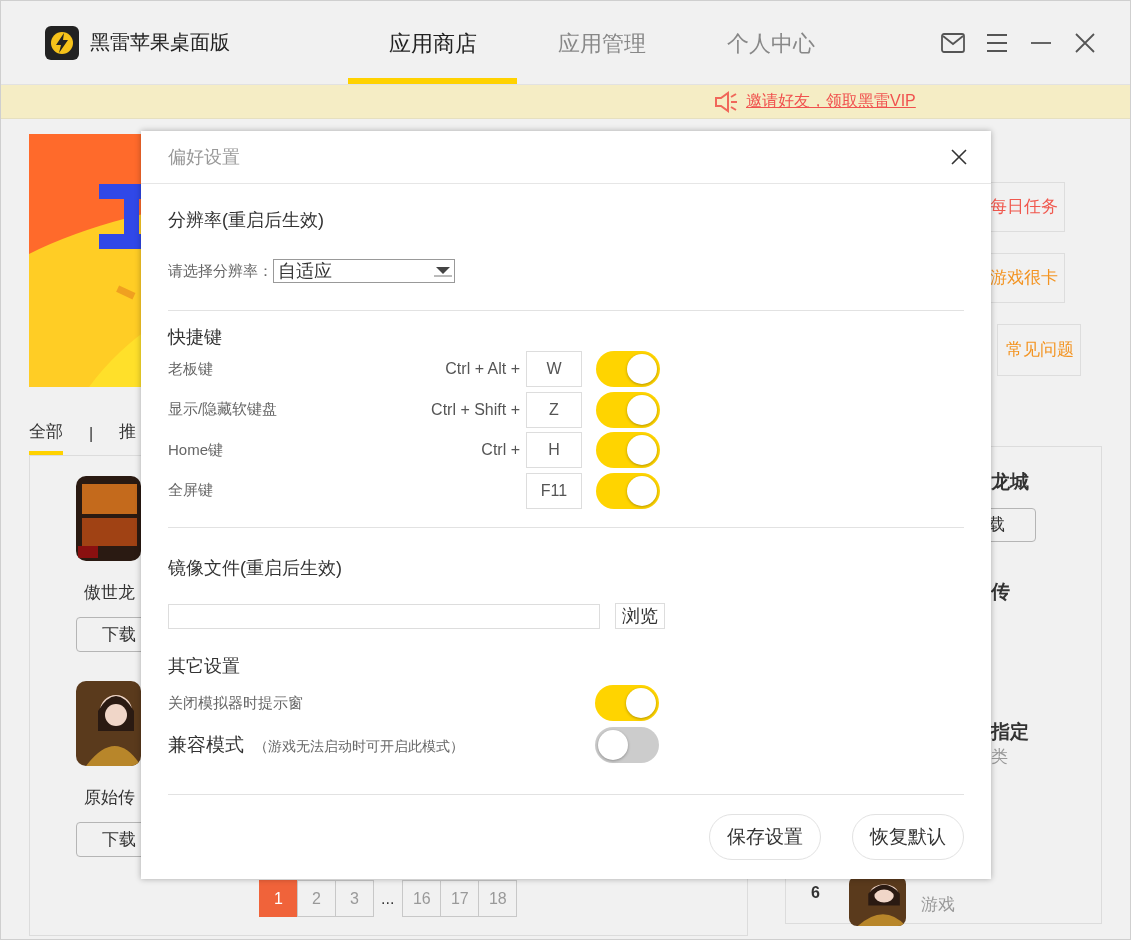 The image size is (1131, 940). Describe the element at coordinates (1010, 482) in the screenshot. I see `game-title: 龙城` at that location.